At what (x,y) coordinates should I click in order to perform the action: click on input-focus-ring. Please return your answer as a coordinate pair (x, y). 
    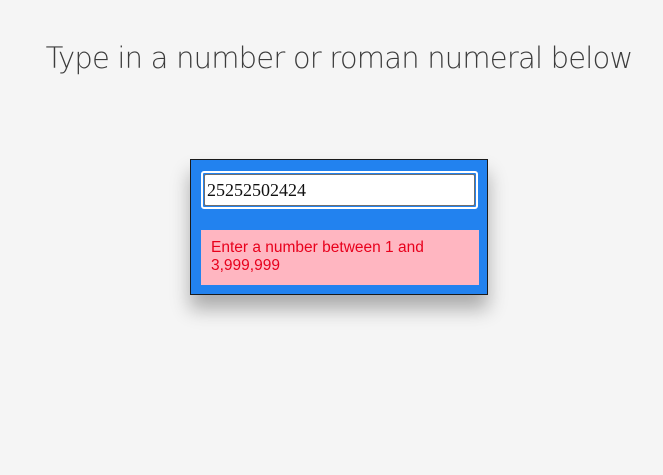
    Looking at the image, I should click on (339, 190).